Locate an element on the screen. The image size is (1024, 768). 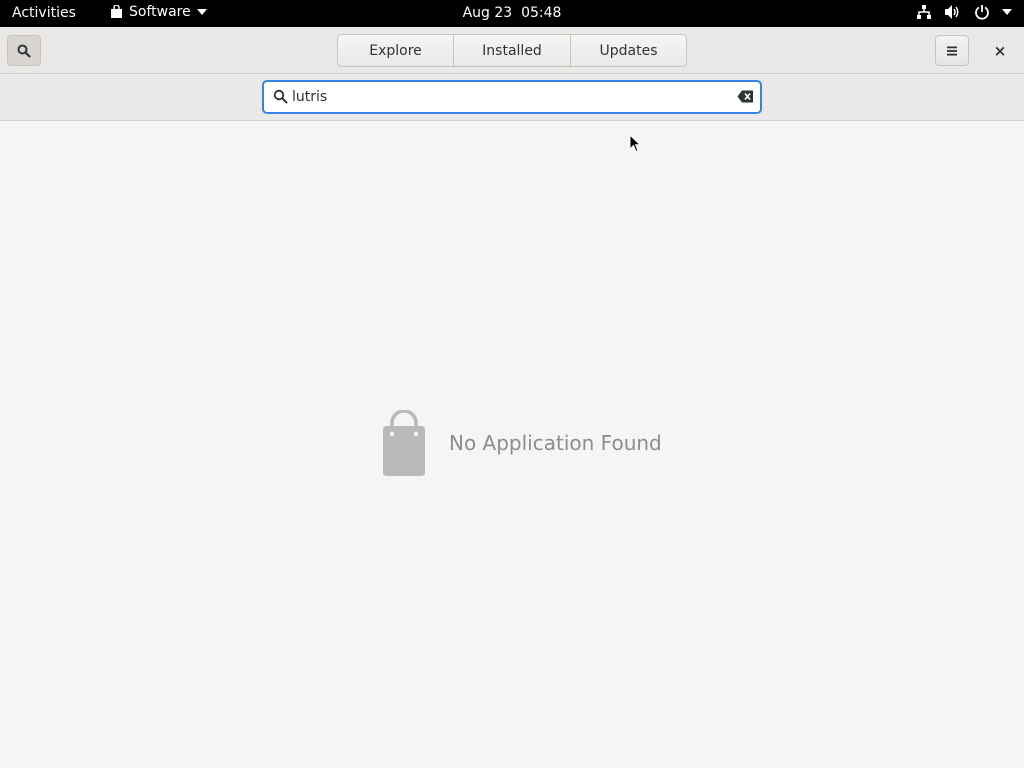
tab-installed: Installed is located at coordinates (512, 50).